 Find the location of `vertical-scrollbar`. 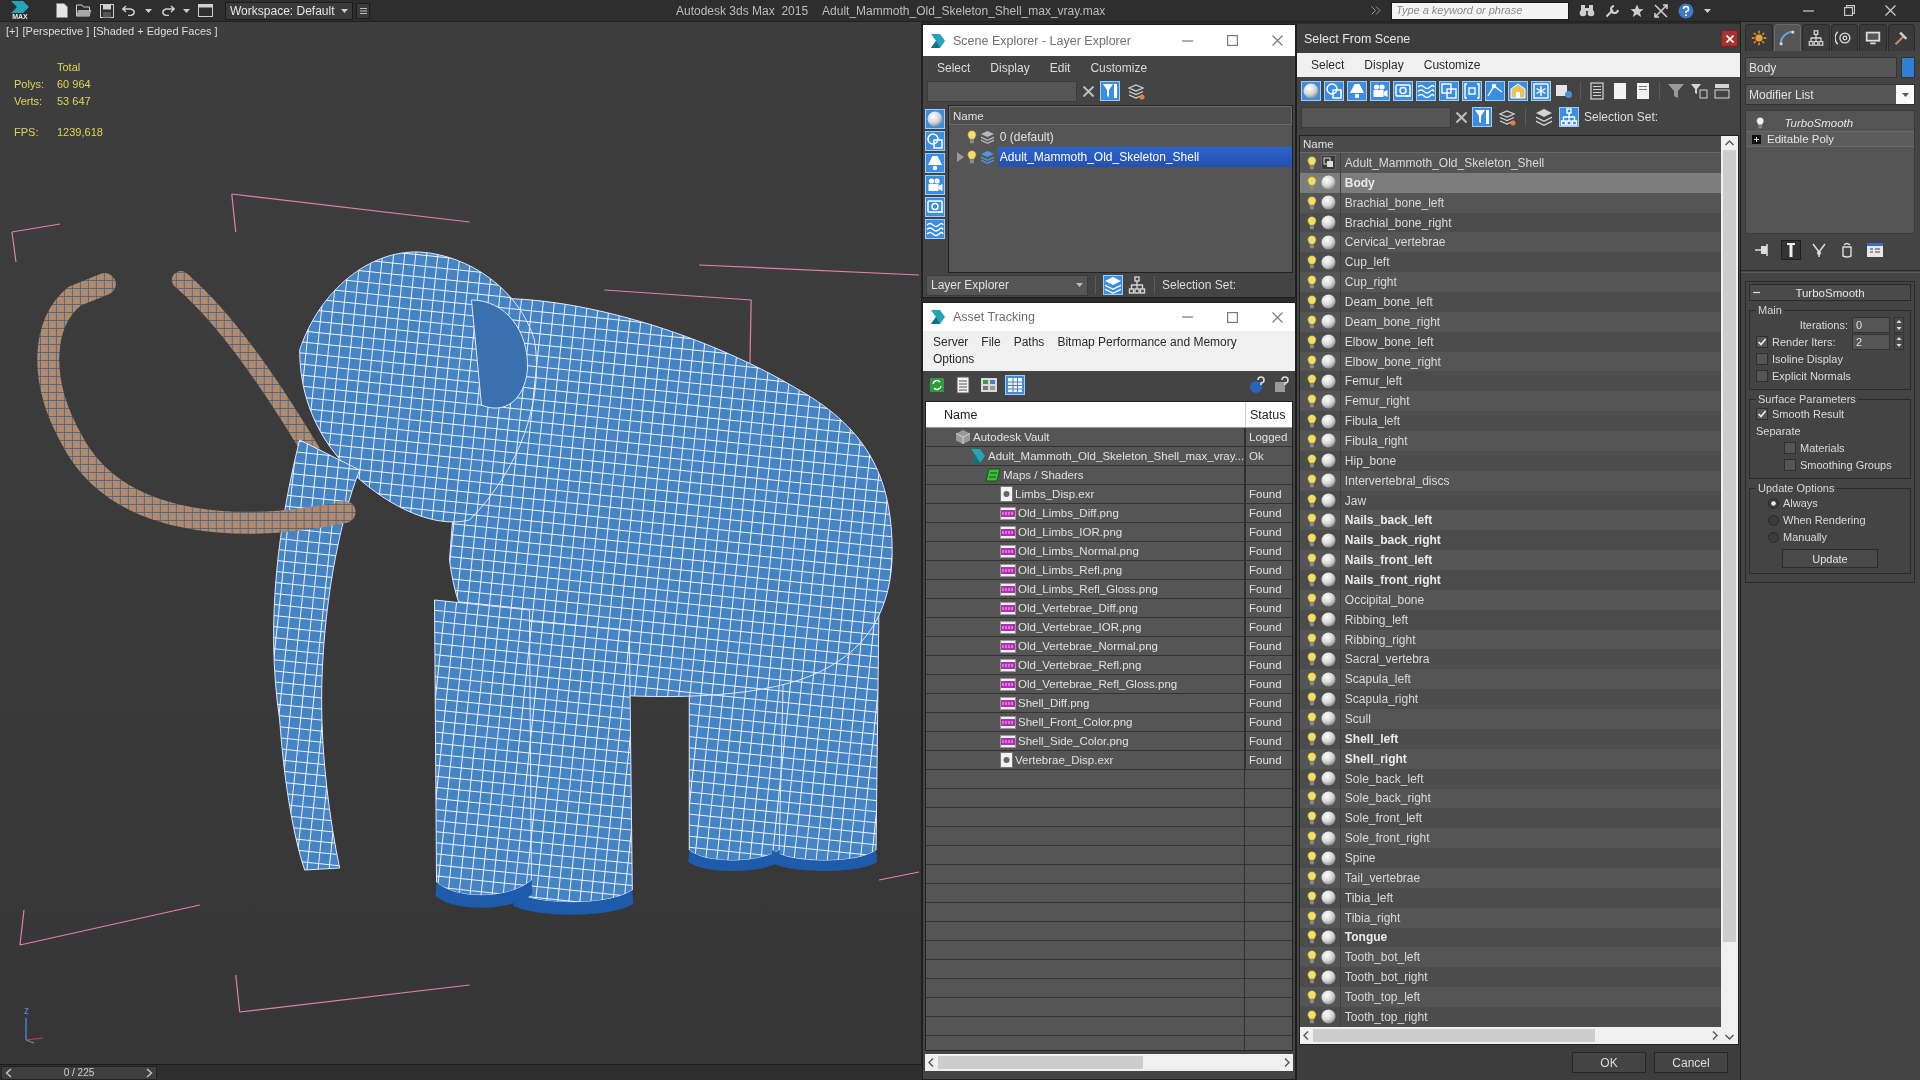

vertical-scrollbar is located at coordinates (1729, 590).